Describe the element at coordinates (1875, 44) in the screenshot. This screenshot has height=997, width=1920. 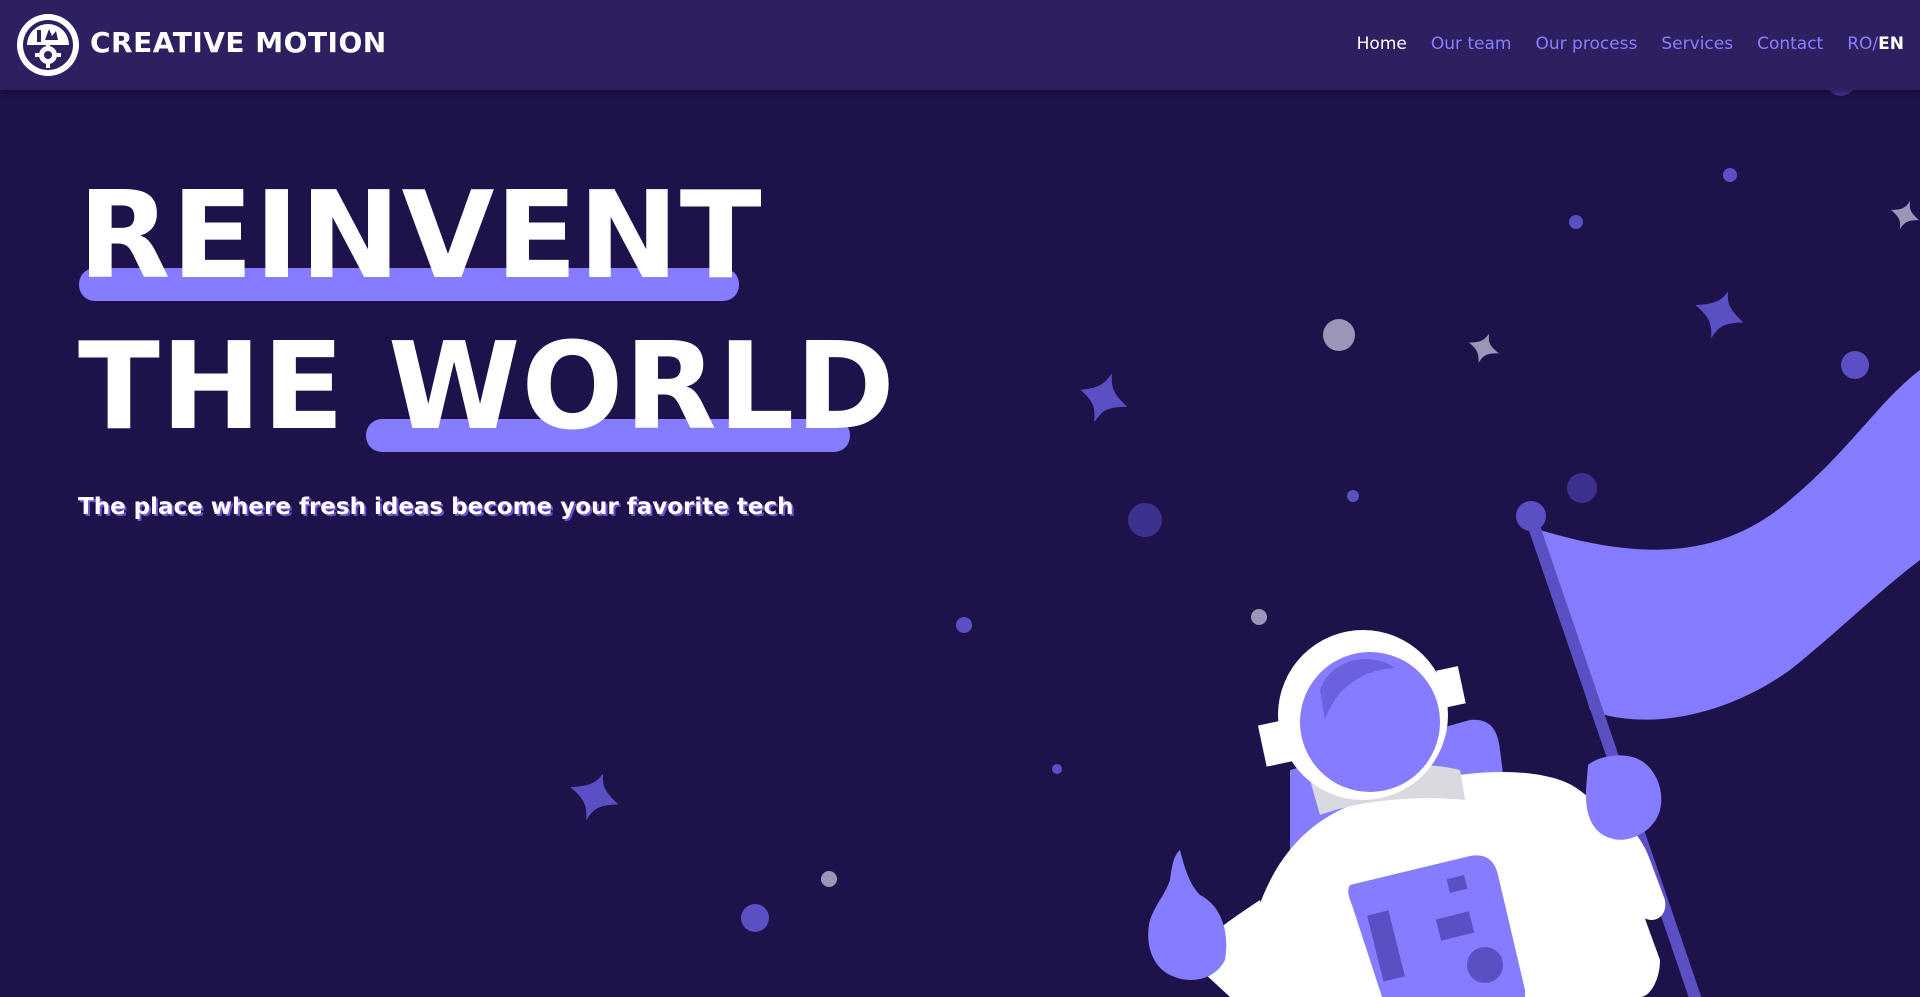
I see `language-switcher: RO/EN` at that location.